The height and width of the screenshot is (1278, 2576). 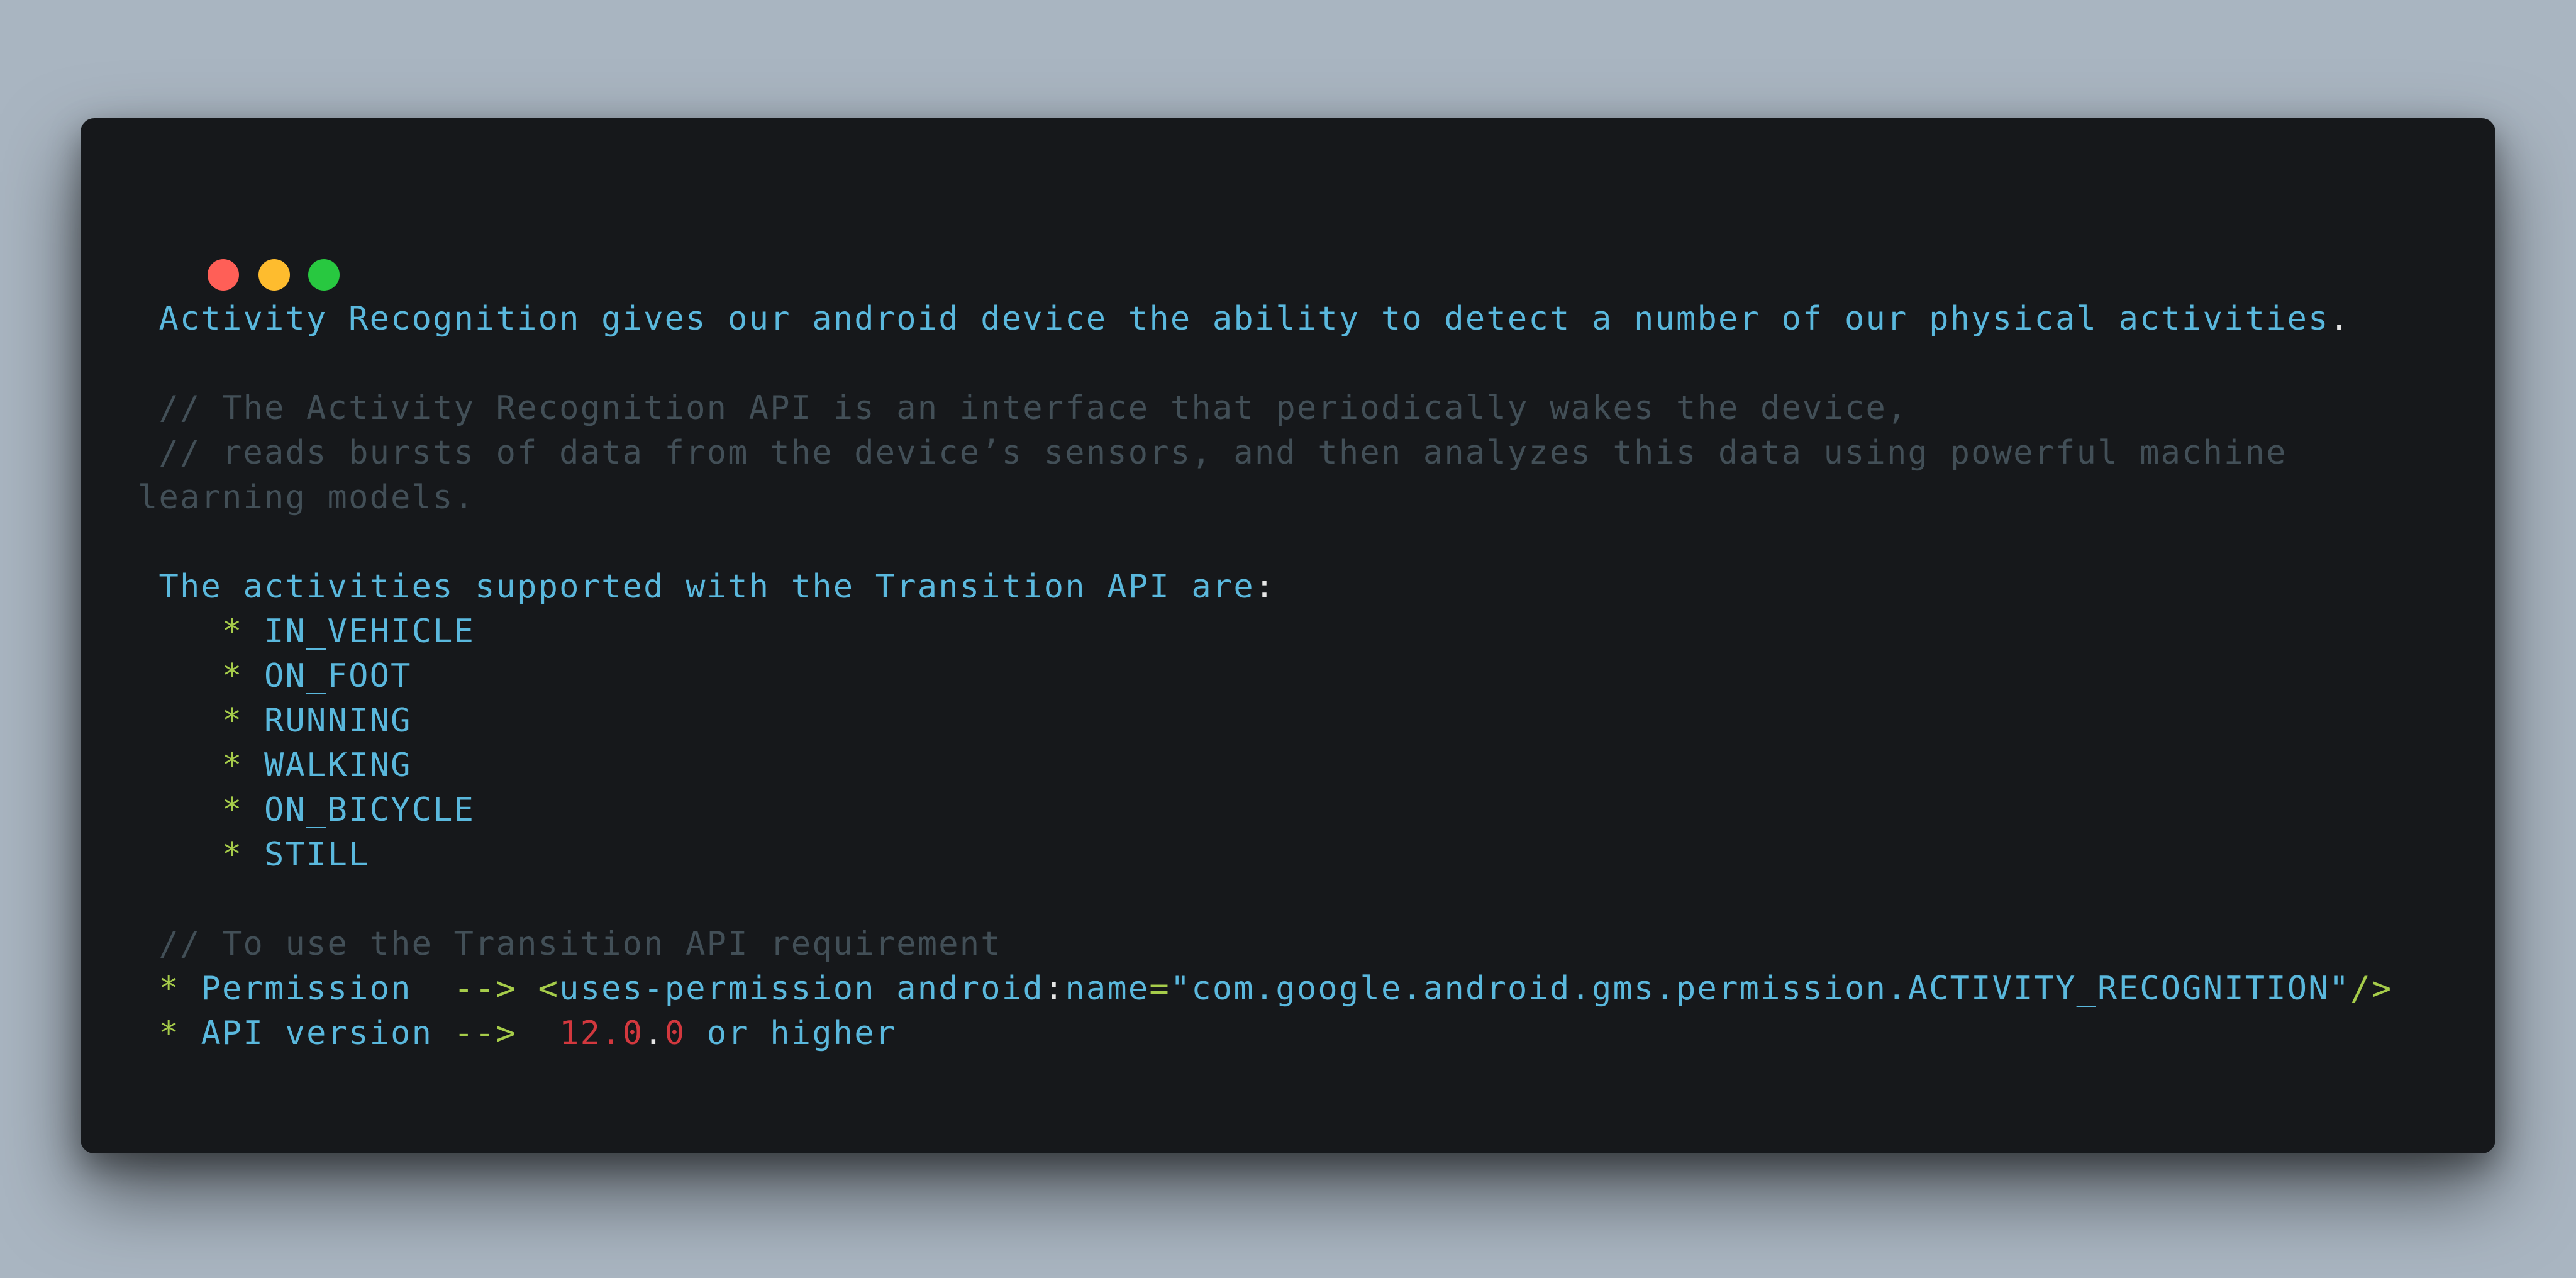 What do you see at coordinates (324, 275) in the screenshot?
I see `maximize-button` at bounding box center [324, 275].